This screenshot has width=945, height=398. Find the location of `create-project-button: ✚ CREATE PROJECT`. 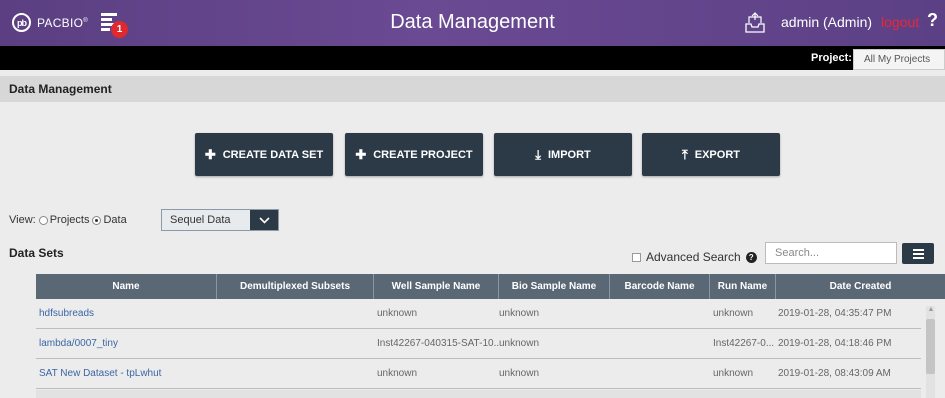

create-project-button: ✚ CREATE PROJECT is located at coordinates (414, 154).